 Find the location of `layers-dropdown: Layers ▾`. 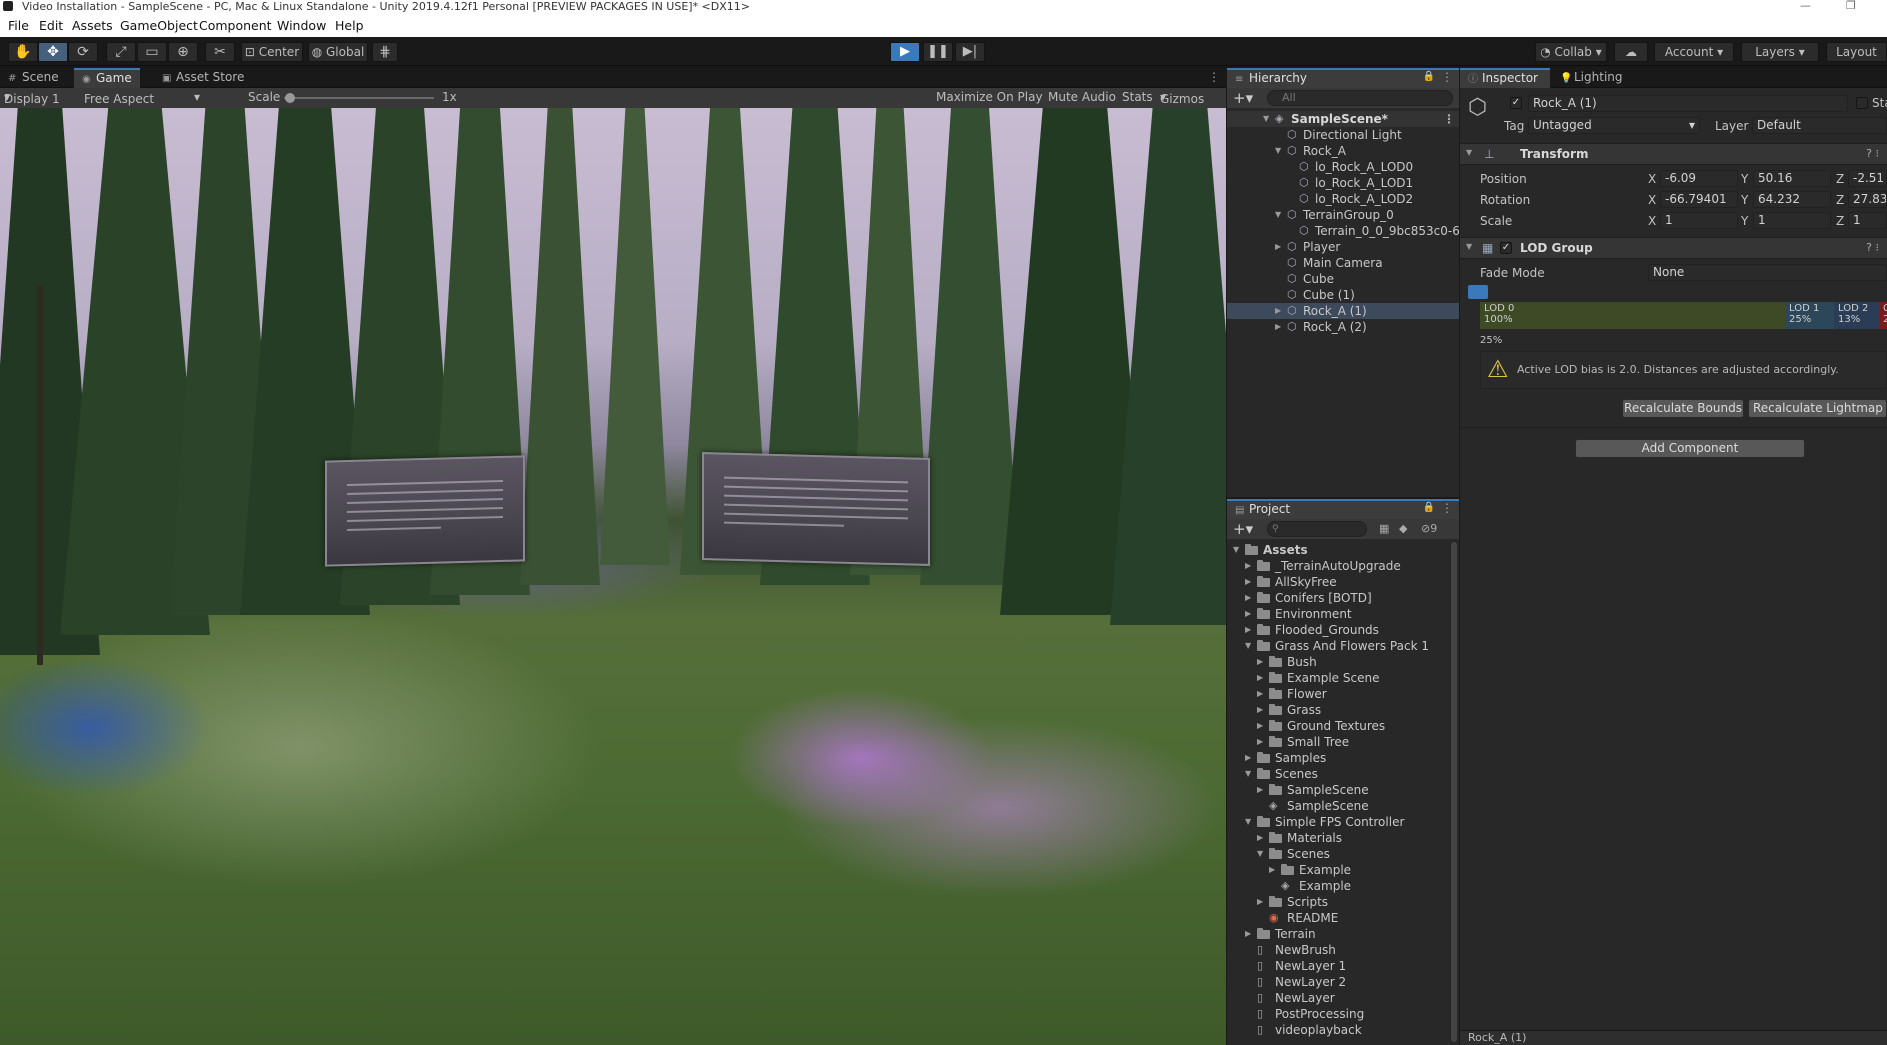

layers-dropdown: Layers ▾ is located at coordinates (1780, 52).